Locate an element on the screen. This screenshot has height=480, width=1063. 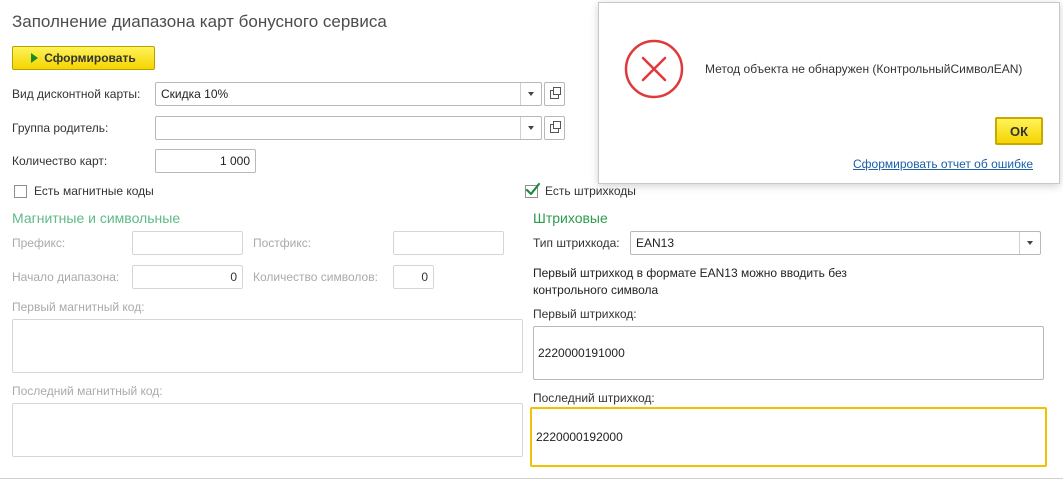
range-start-value: 0 is located at coordinates (233, 277).